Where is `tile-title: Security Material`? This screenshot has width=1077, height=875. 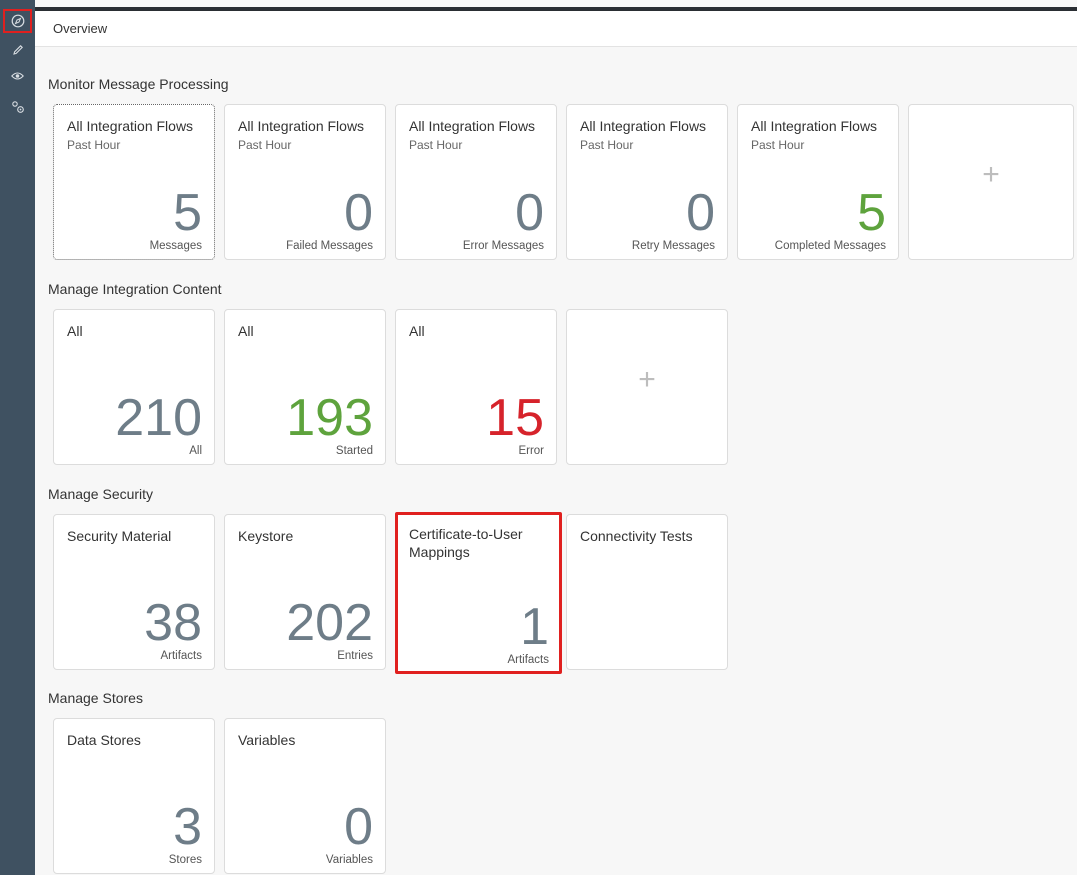 tile-title: Security Material is located at coordinates (119, 536).